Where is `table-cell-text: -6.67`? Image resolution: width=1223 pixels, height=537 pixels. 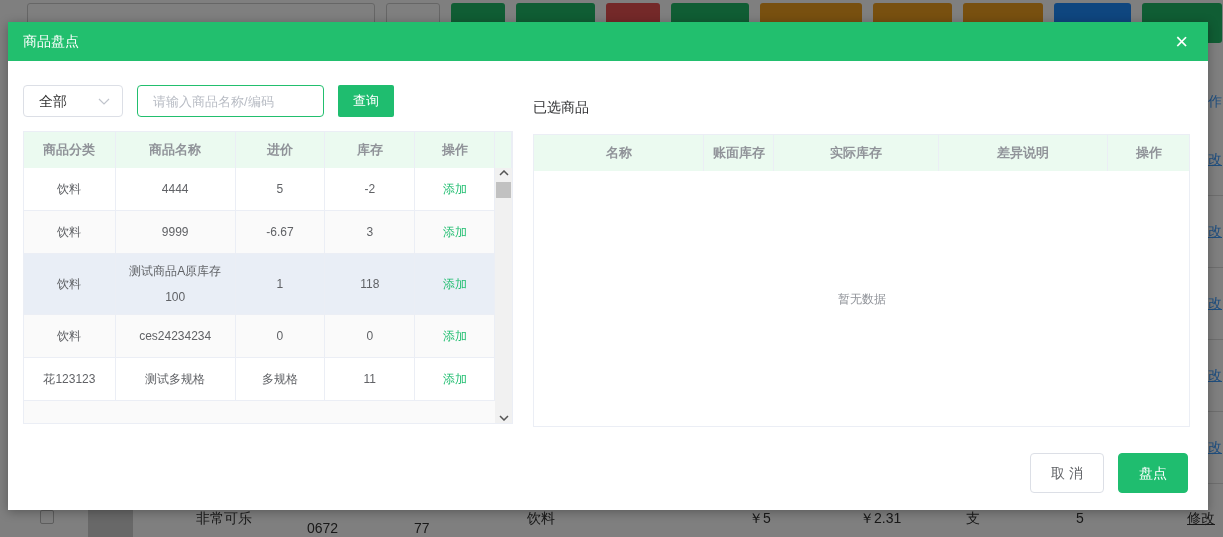
table-cell-text: -6.67 is located at coordinates (280, 232).